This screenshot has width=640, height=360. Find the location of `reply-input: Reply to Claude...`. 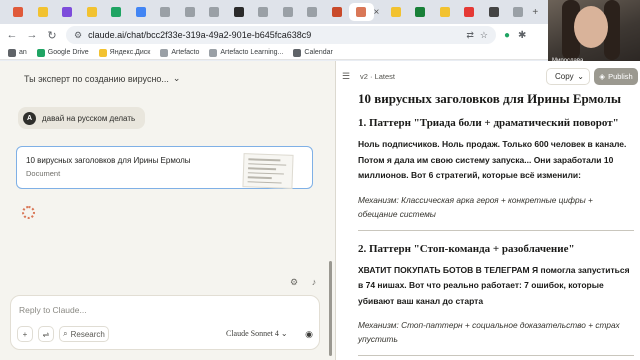

reply-input: Reply to Claude... is located at coordinates (53, 310).